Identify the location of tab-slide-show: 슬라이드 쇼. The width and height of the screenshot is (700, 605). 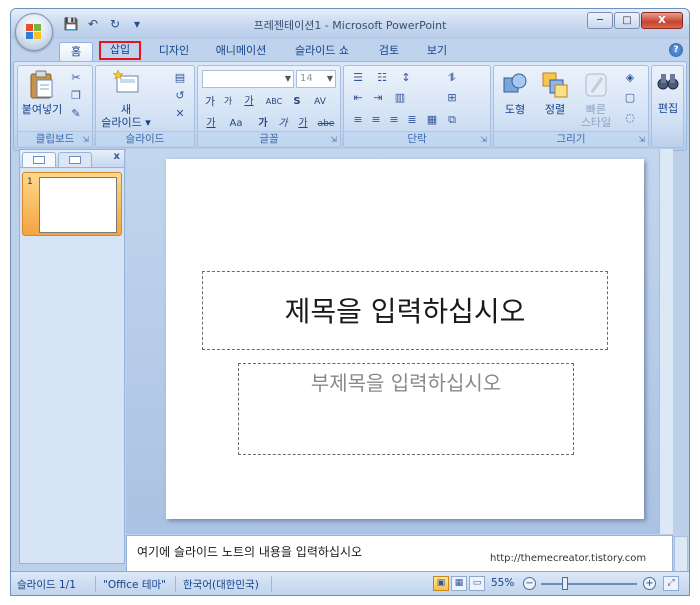
(322, 51).